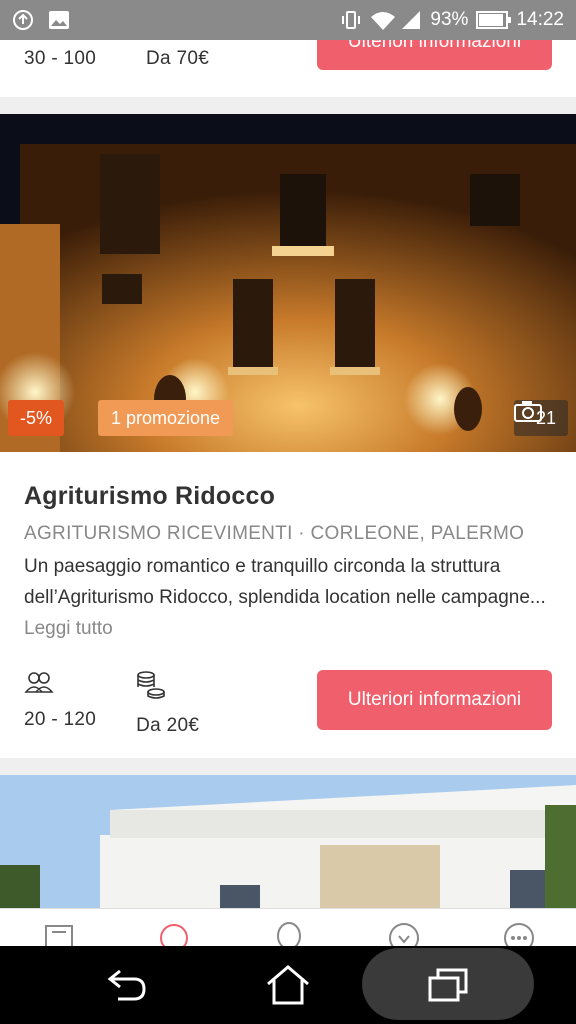 This screenshot has width=576, height=1024. Describe the element at coordinates (288, 934) in the screenshot. I see `balloon-icon` at that location.